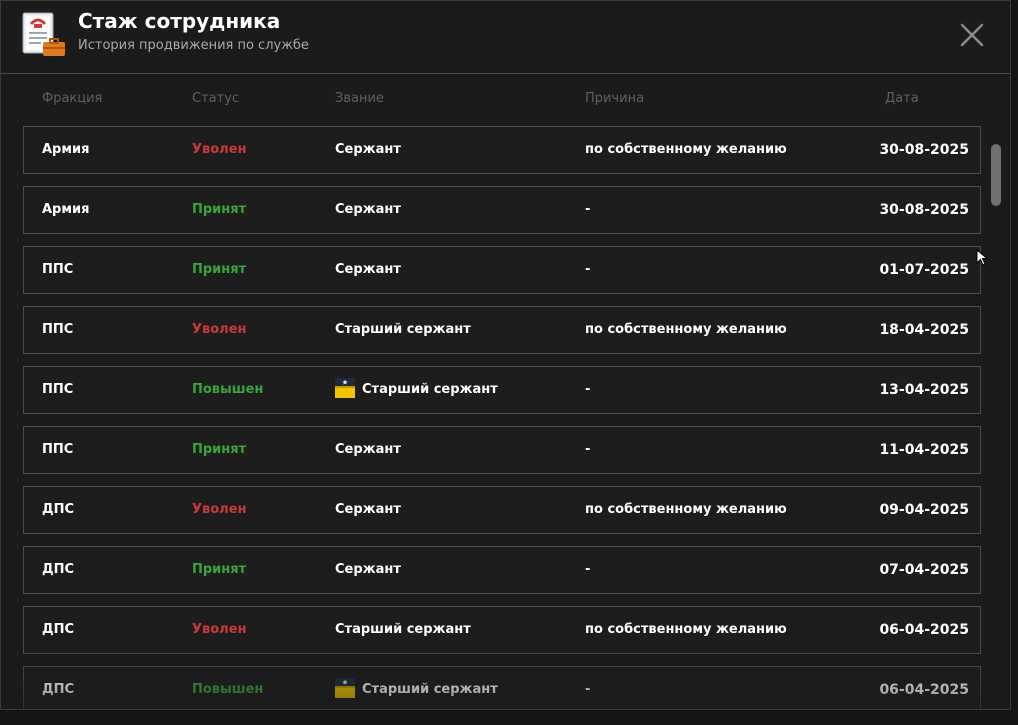 The width and height of the screenshot is (1018, 725). I want to click on close-icon, so click(972, 35).